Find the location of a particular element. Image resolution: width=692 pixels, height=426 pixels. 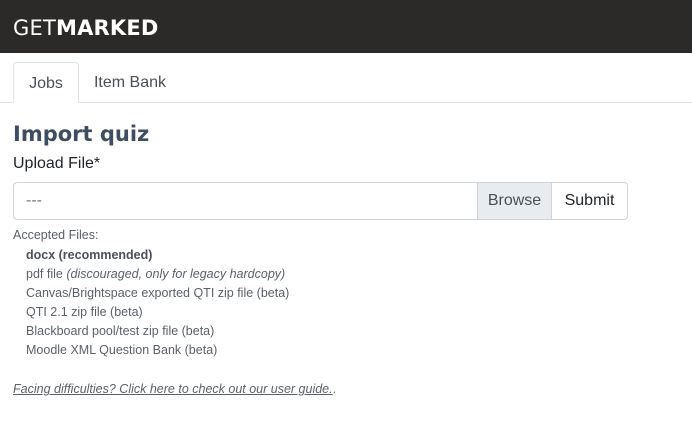

accepted-file-item: Moodle XML Question Bank (beta) is located at coordinates (157, 350).